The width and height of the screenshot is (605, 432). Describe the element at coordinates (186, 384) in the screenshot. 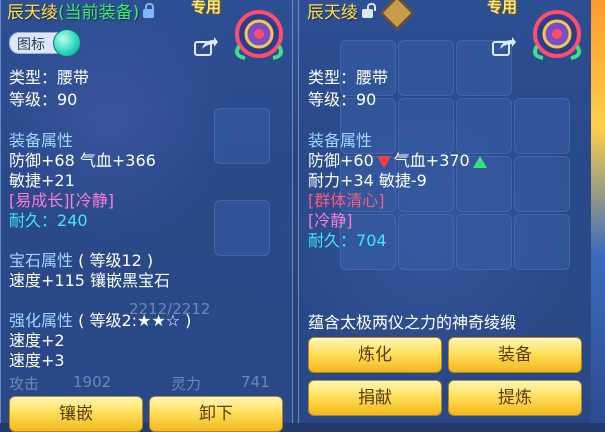

I see `spirit-label: 灵力` at that location.